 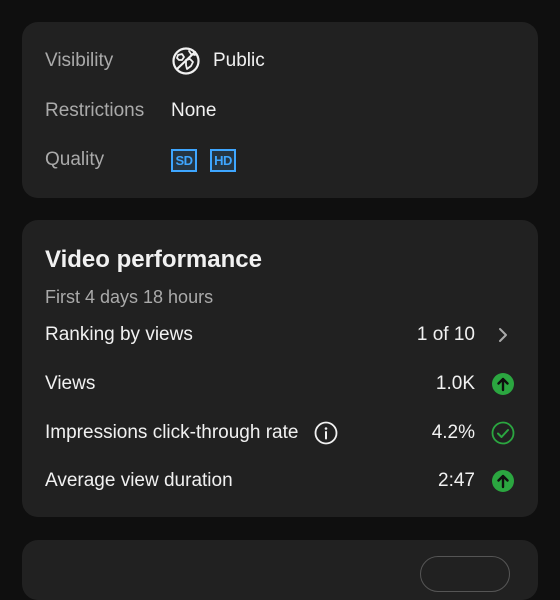 What do you see at coordinates (503, 335) in the screenshot?
I see `chevron-right-icon` at bounding box center [503, 335].